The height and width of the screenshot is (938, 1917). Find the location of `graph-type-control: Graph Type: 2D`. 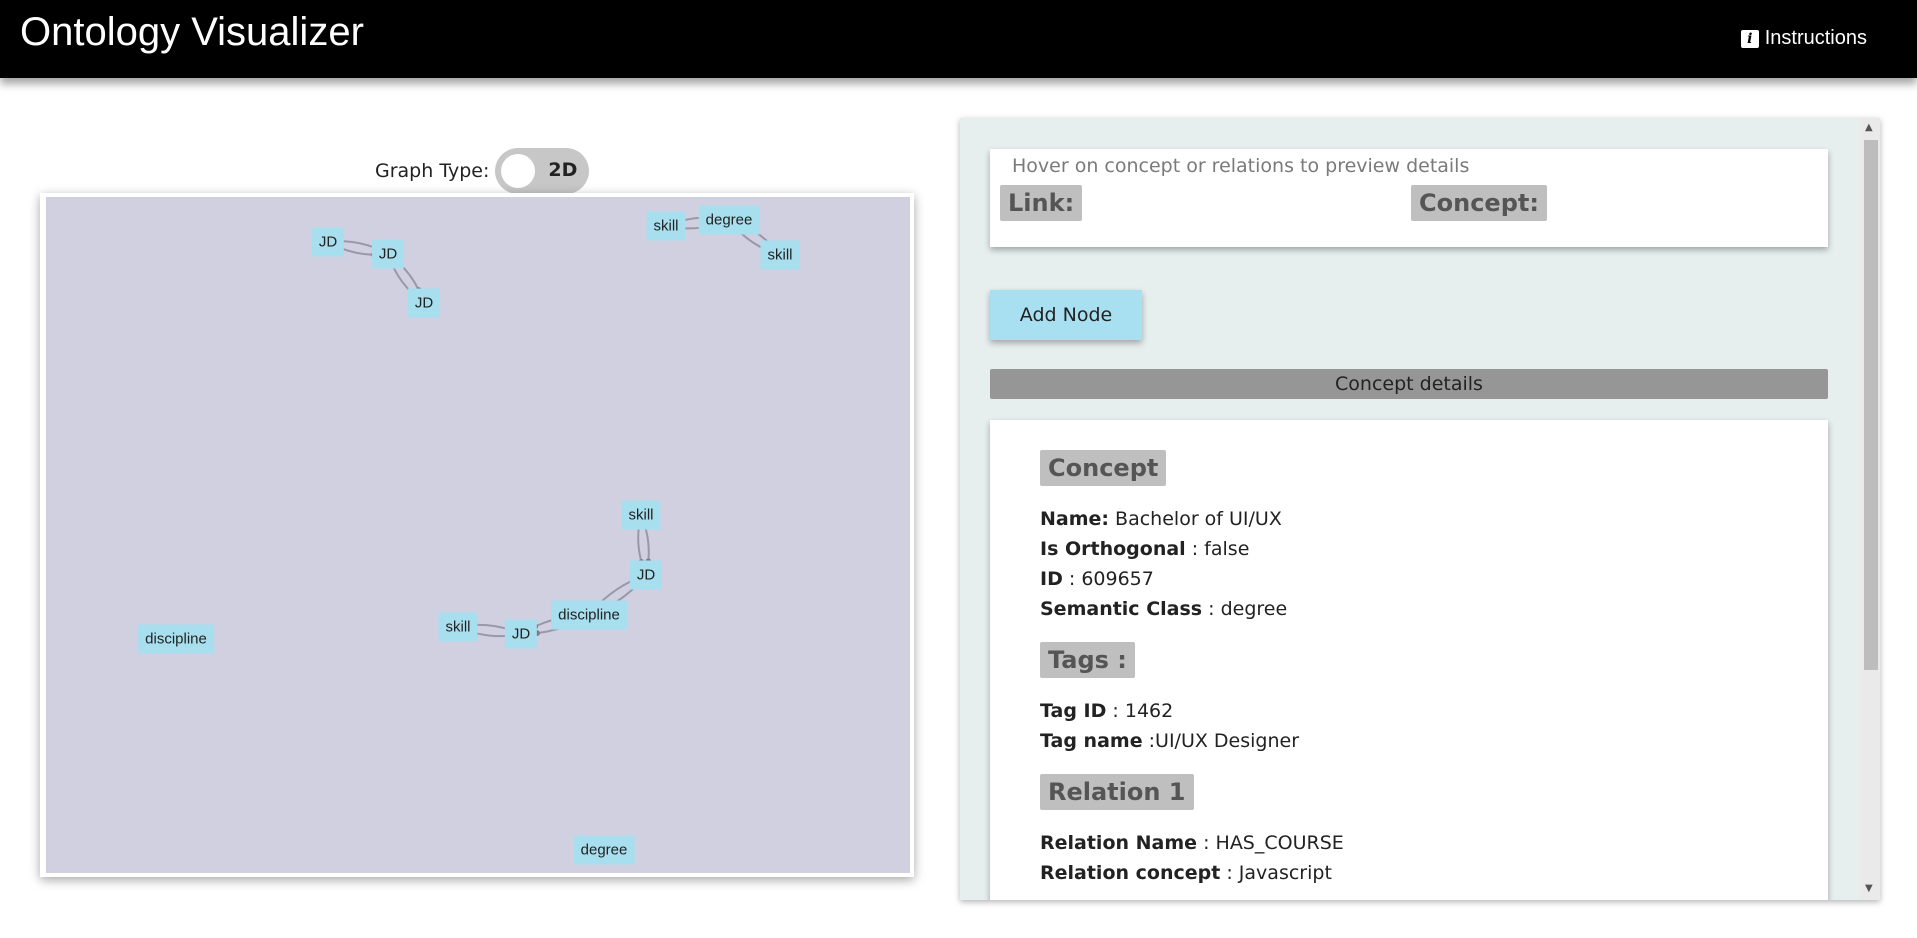

graph-type-control: Graph Type: 2D is located at coordinates (482, 171).